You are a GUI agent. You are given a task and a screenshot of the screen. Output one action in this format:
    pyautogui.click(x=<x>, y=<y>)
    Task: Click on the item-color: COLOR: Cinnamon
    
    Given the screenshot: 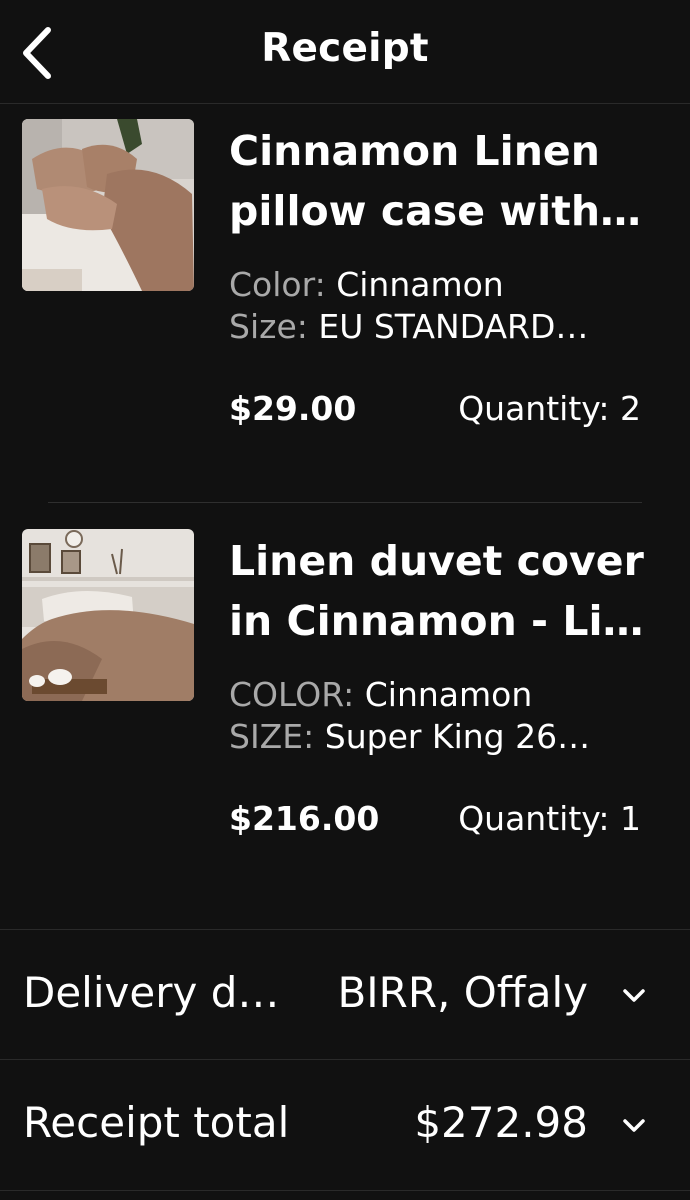 What is the action you would take?
    pyautogui.click(x=381, y=694)
    